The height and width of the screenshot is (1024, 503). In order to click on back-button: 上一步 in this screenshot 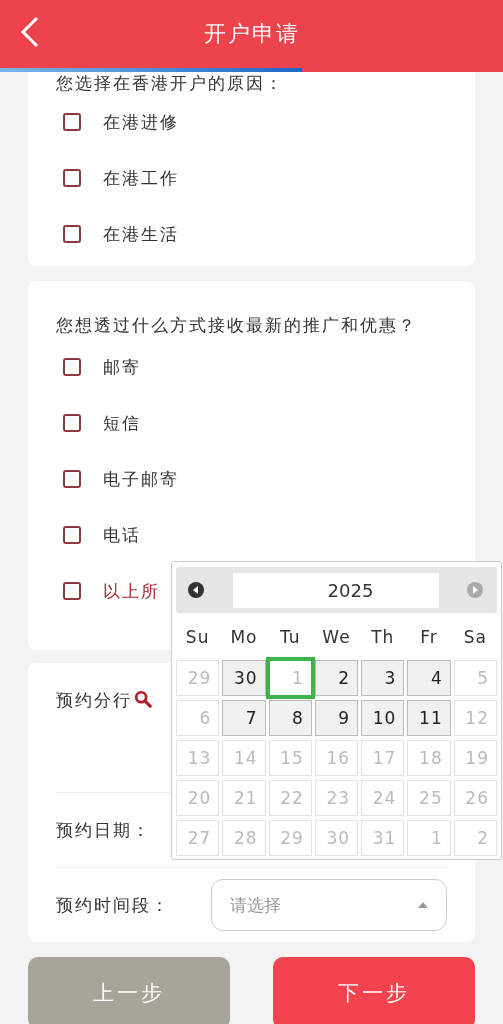, I will do `click(129, 990)`.